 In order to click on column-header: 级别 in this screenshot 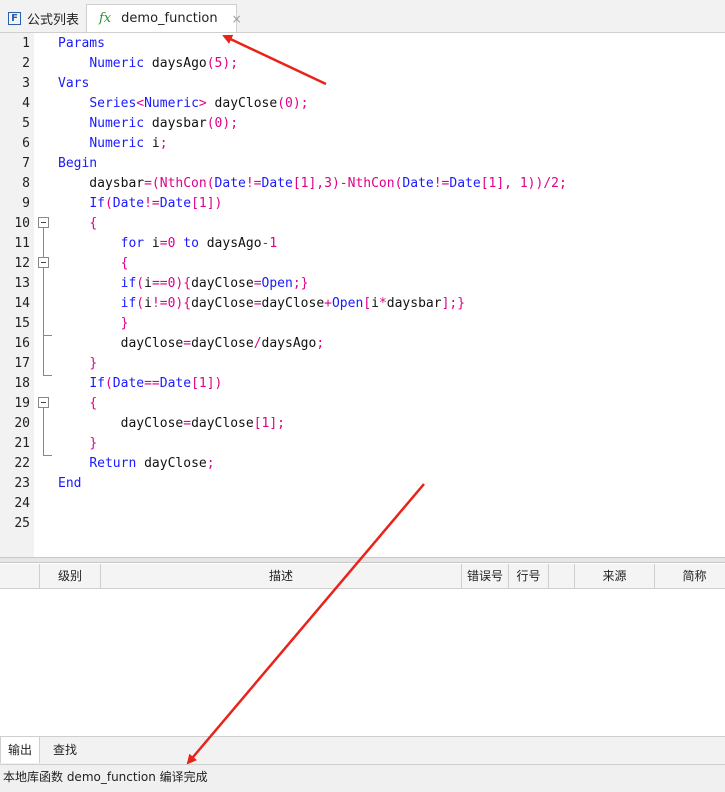, I will do `click(70, 576)`.